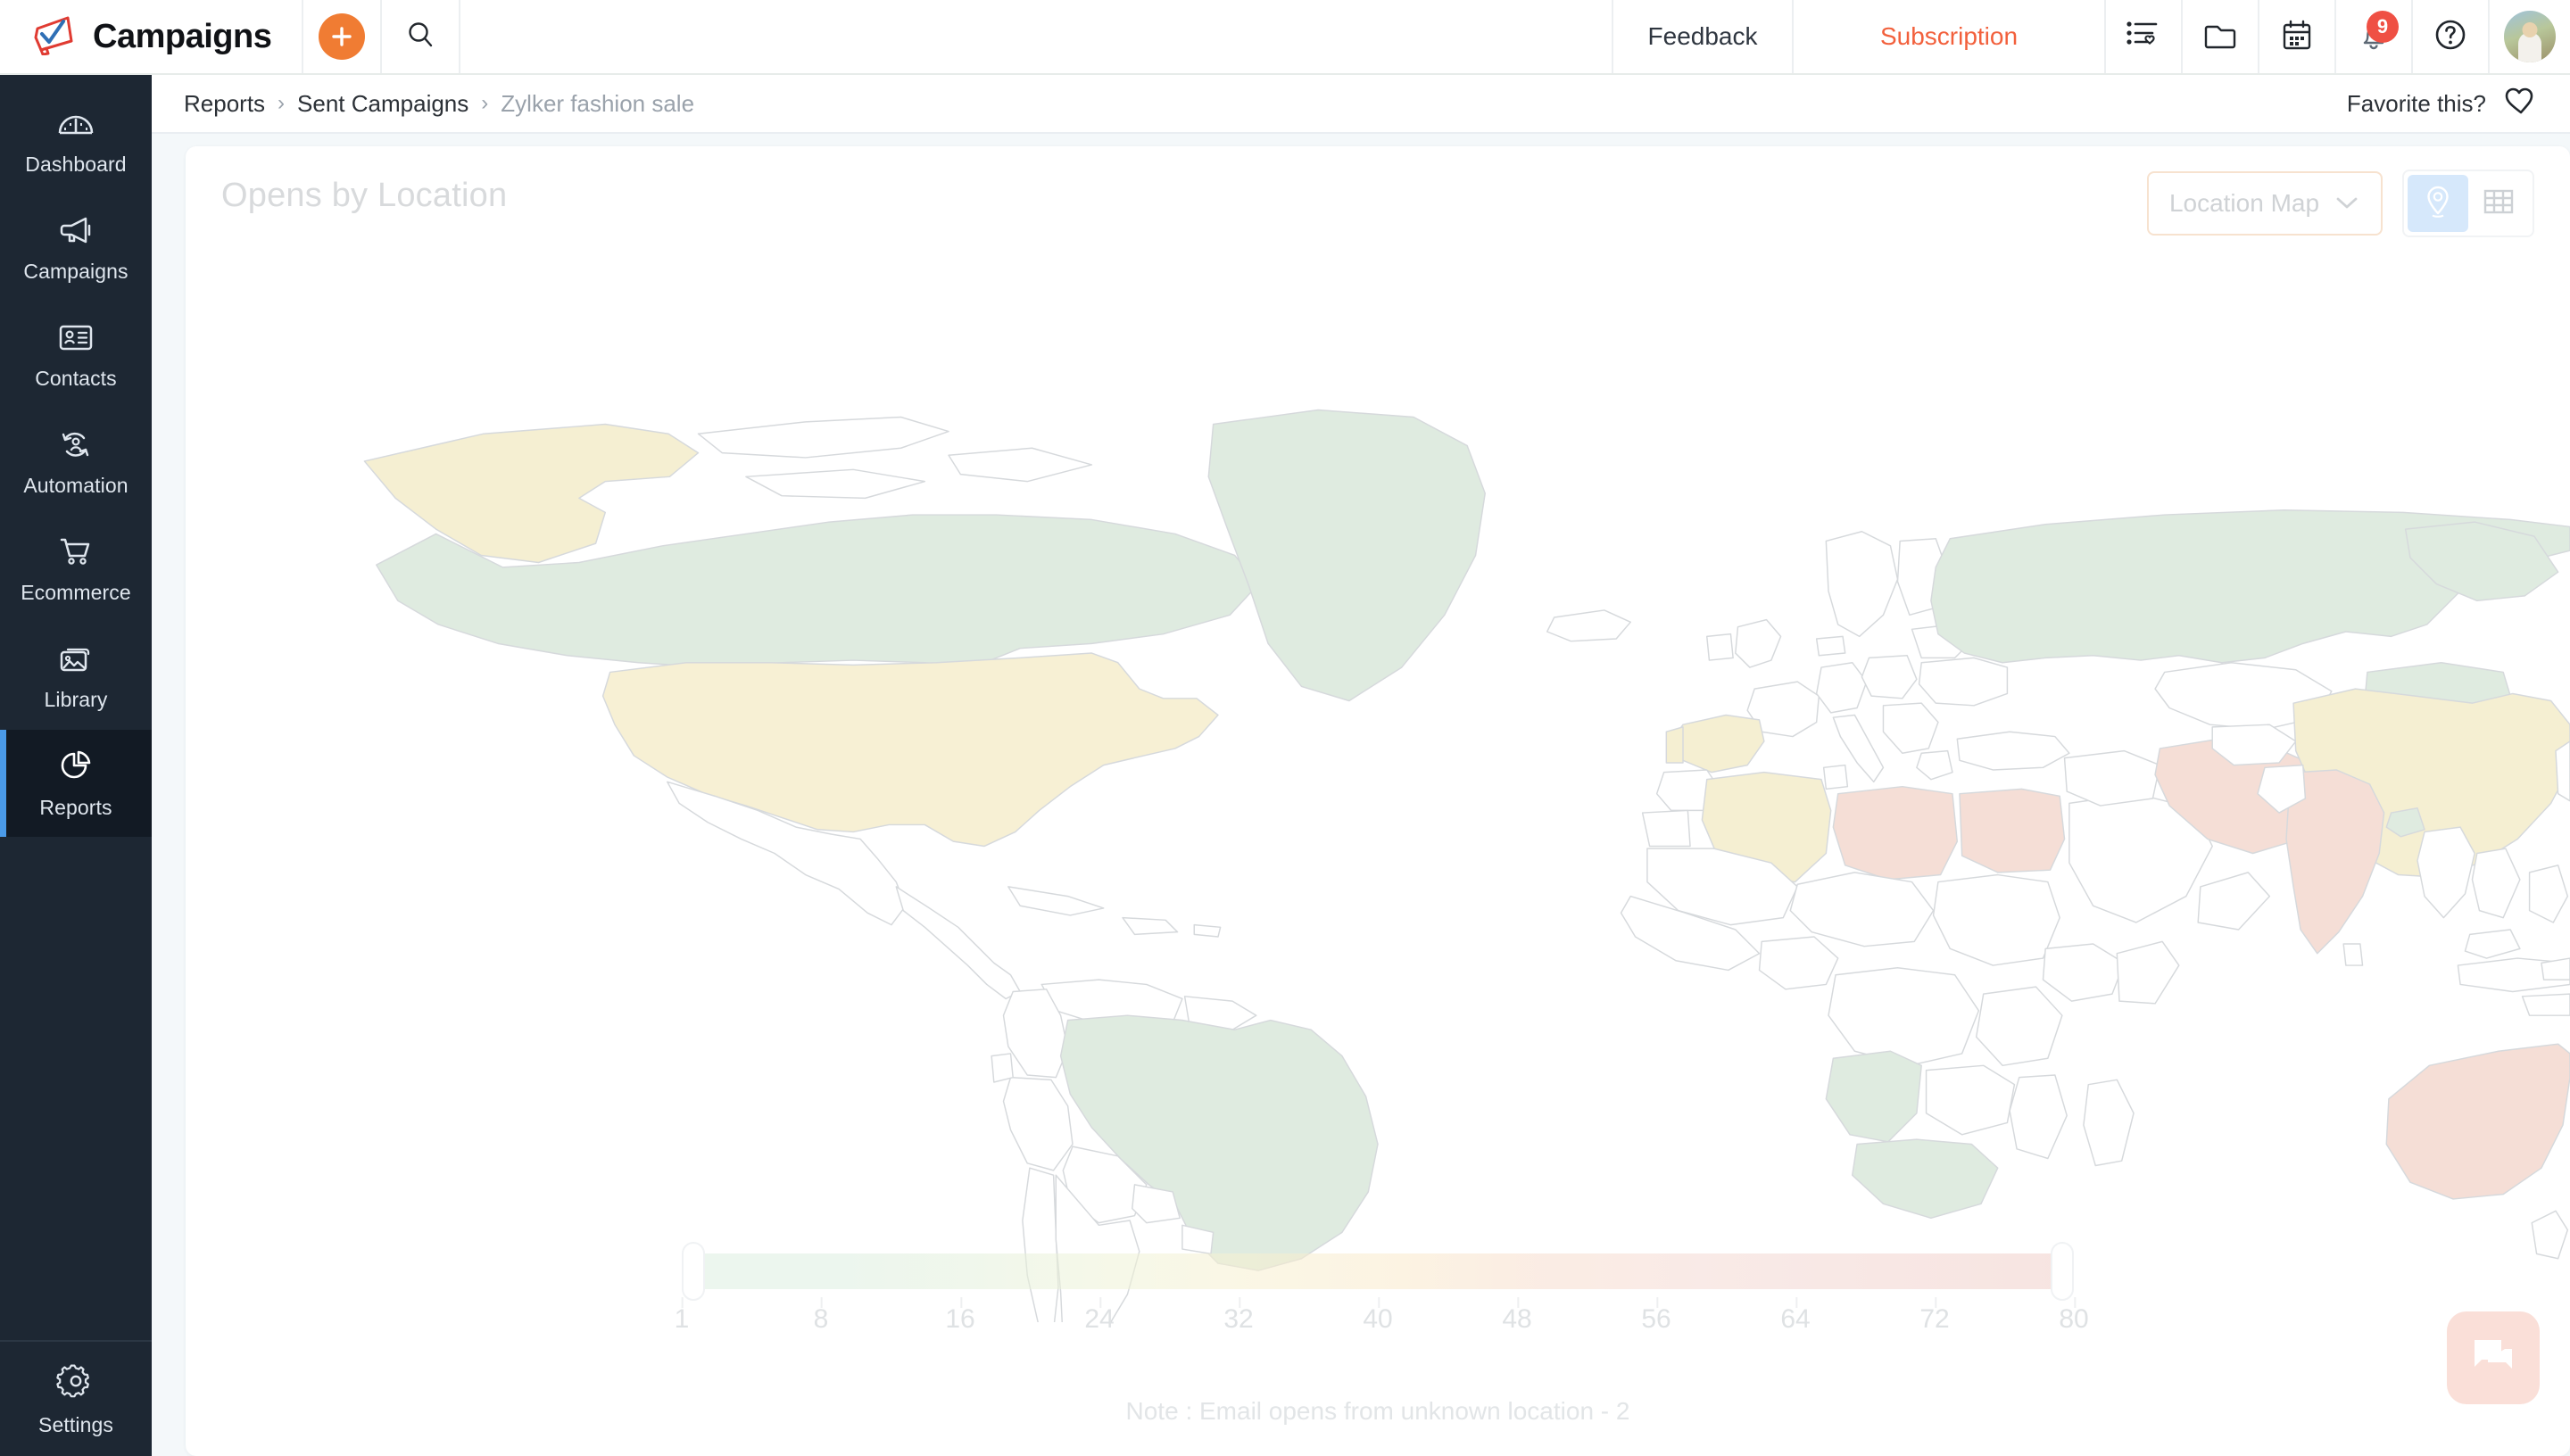 The height and width of the screenshot is (1456, 2570). What do you see at coordinates (1702, 36) in the screenshot?
I see `feedback-link: Feedback` at bounding box center [1702, 36].